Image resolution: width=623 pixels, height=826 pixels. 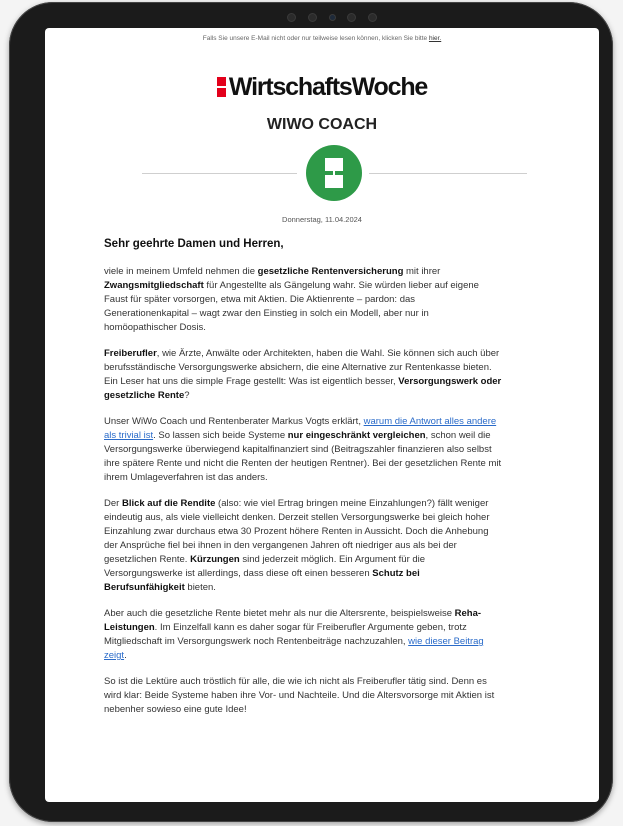 I want to click on text: . So lassen sich beide Systeme, so click(x=220, y=435).